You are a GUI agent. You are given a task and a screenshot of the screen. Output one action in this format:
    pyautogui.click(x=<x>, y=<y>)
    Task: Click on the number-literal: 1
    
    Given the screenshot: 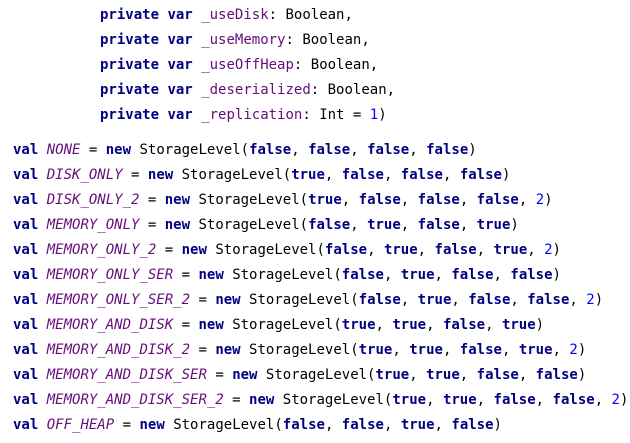 What is the action you would take?
    pyautogui.click(x=374, y=115)
    